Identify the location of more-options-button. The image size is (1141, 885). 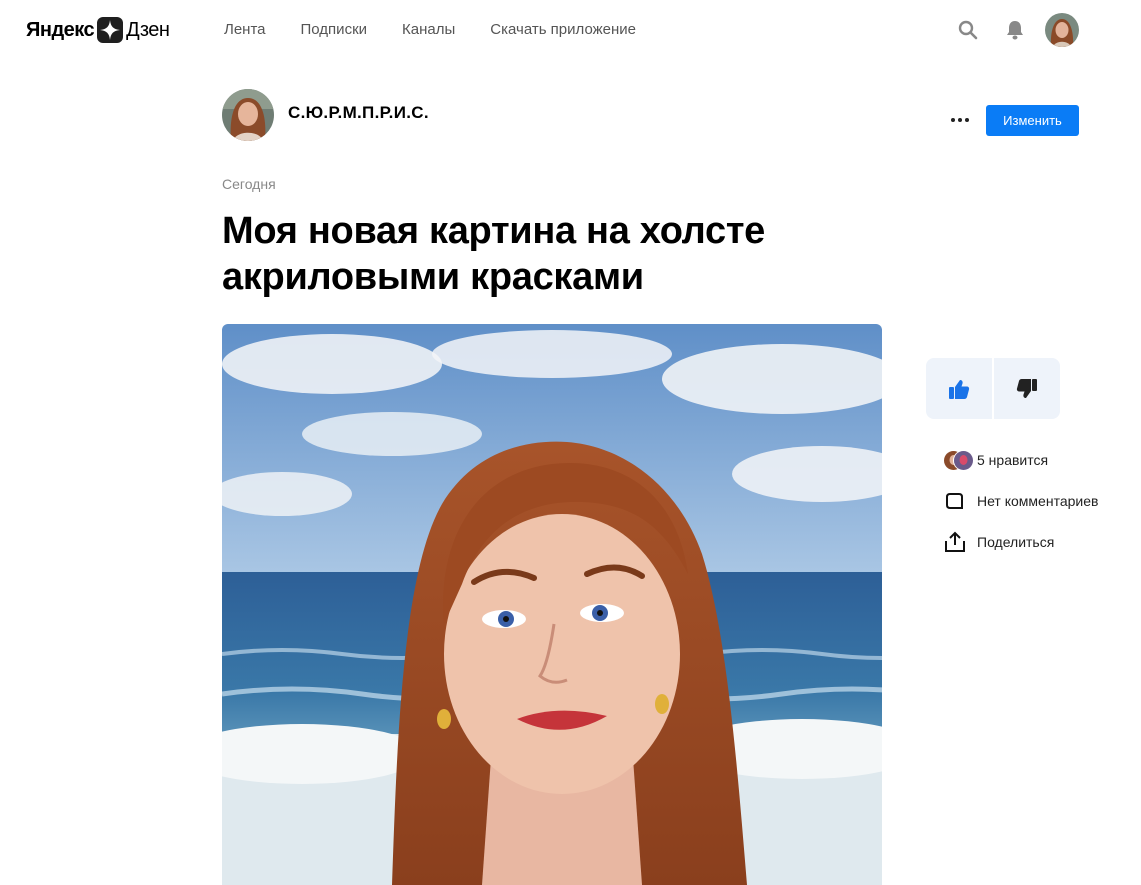
(960, 120).